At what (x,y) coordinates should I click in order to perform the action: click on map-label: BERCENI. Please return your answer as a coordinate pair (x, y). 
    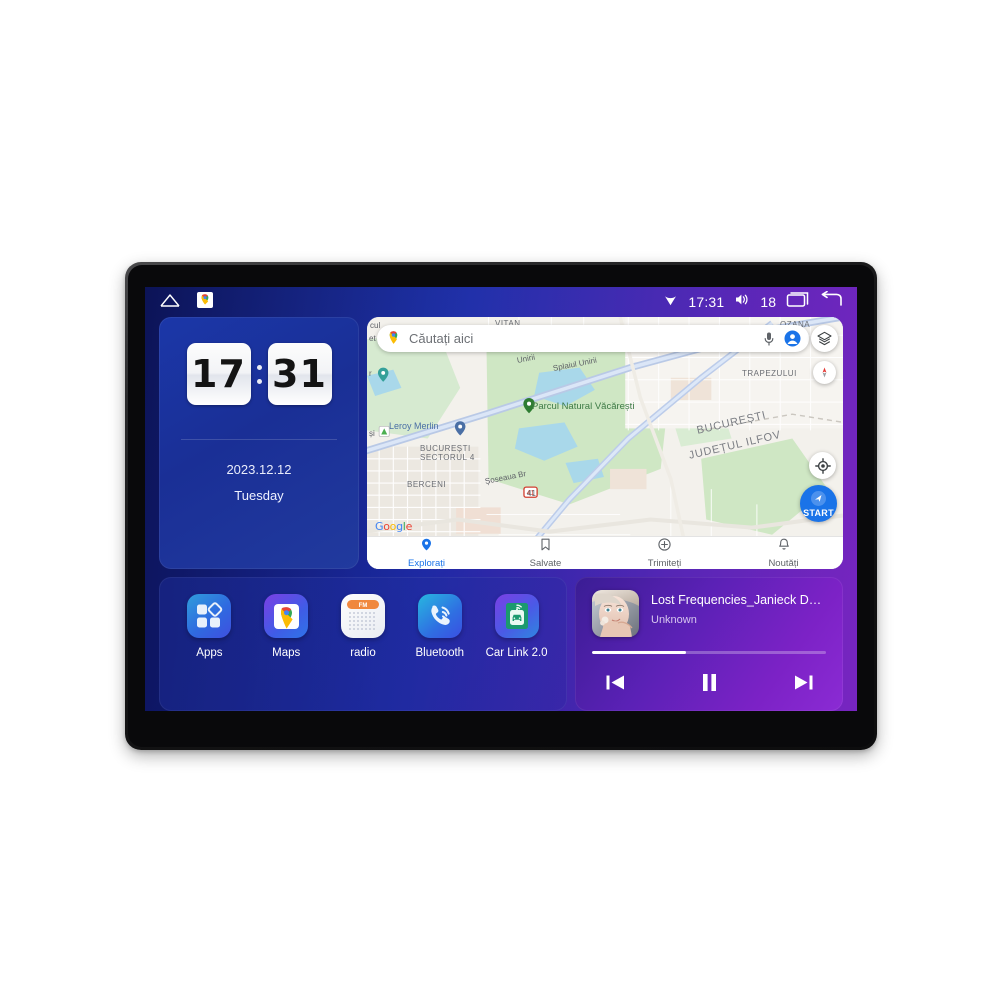
    Looking at the image, I should click on (427, 484).